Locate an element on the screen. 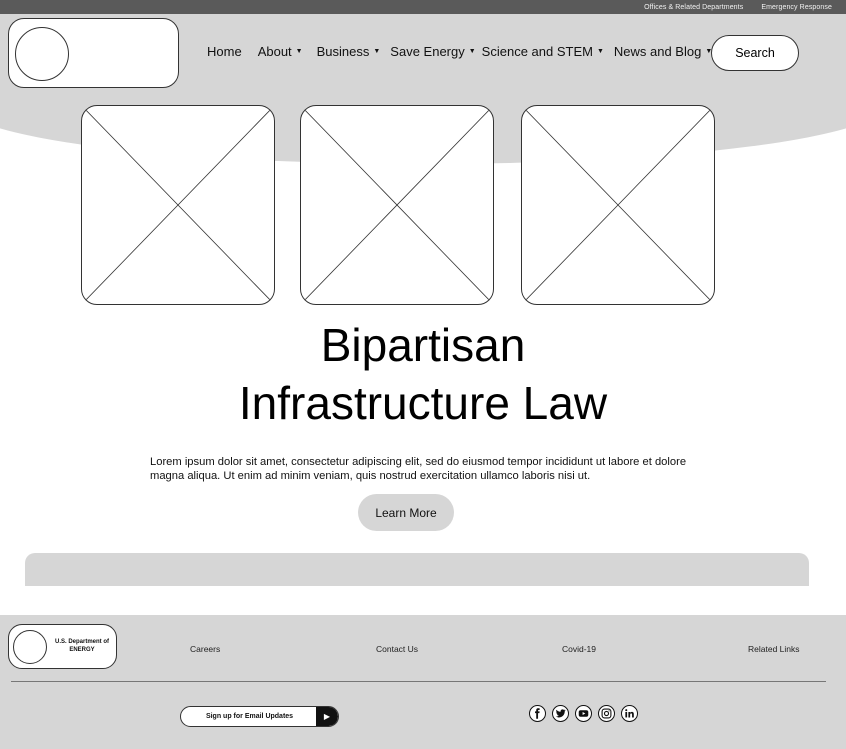  youtube-icon is located at coordinates (583, 713).